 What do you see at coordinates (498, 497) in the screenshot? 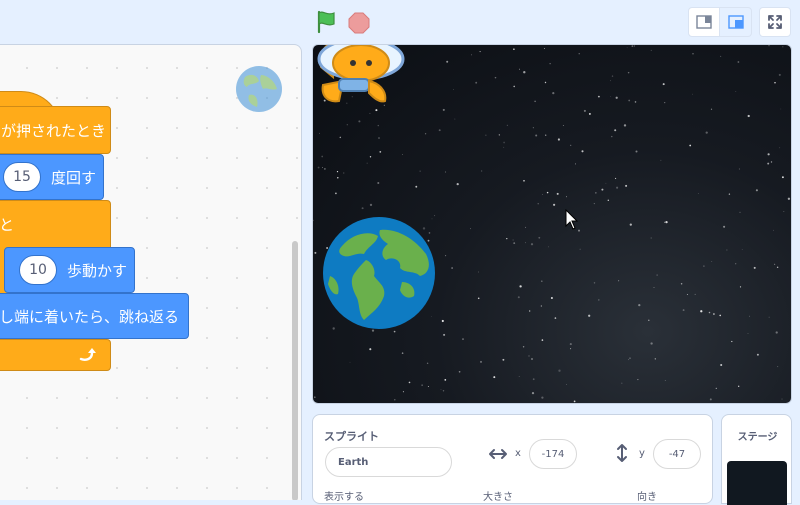
I see `size-label: 大きさ` at bounding box center [498, 497].